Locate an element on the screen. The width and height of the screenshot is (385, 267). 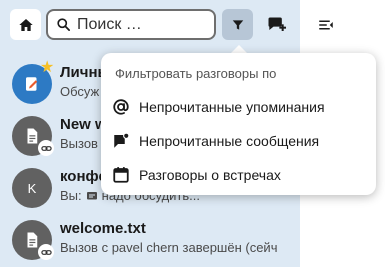
chat-plus-icon is located at coordinates (277, 24).